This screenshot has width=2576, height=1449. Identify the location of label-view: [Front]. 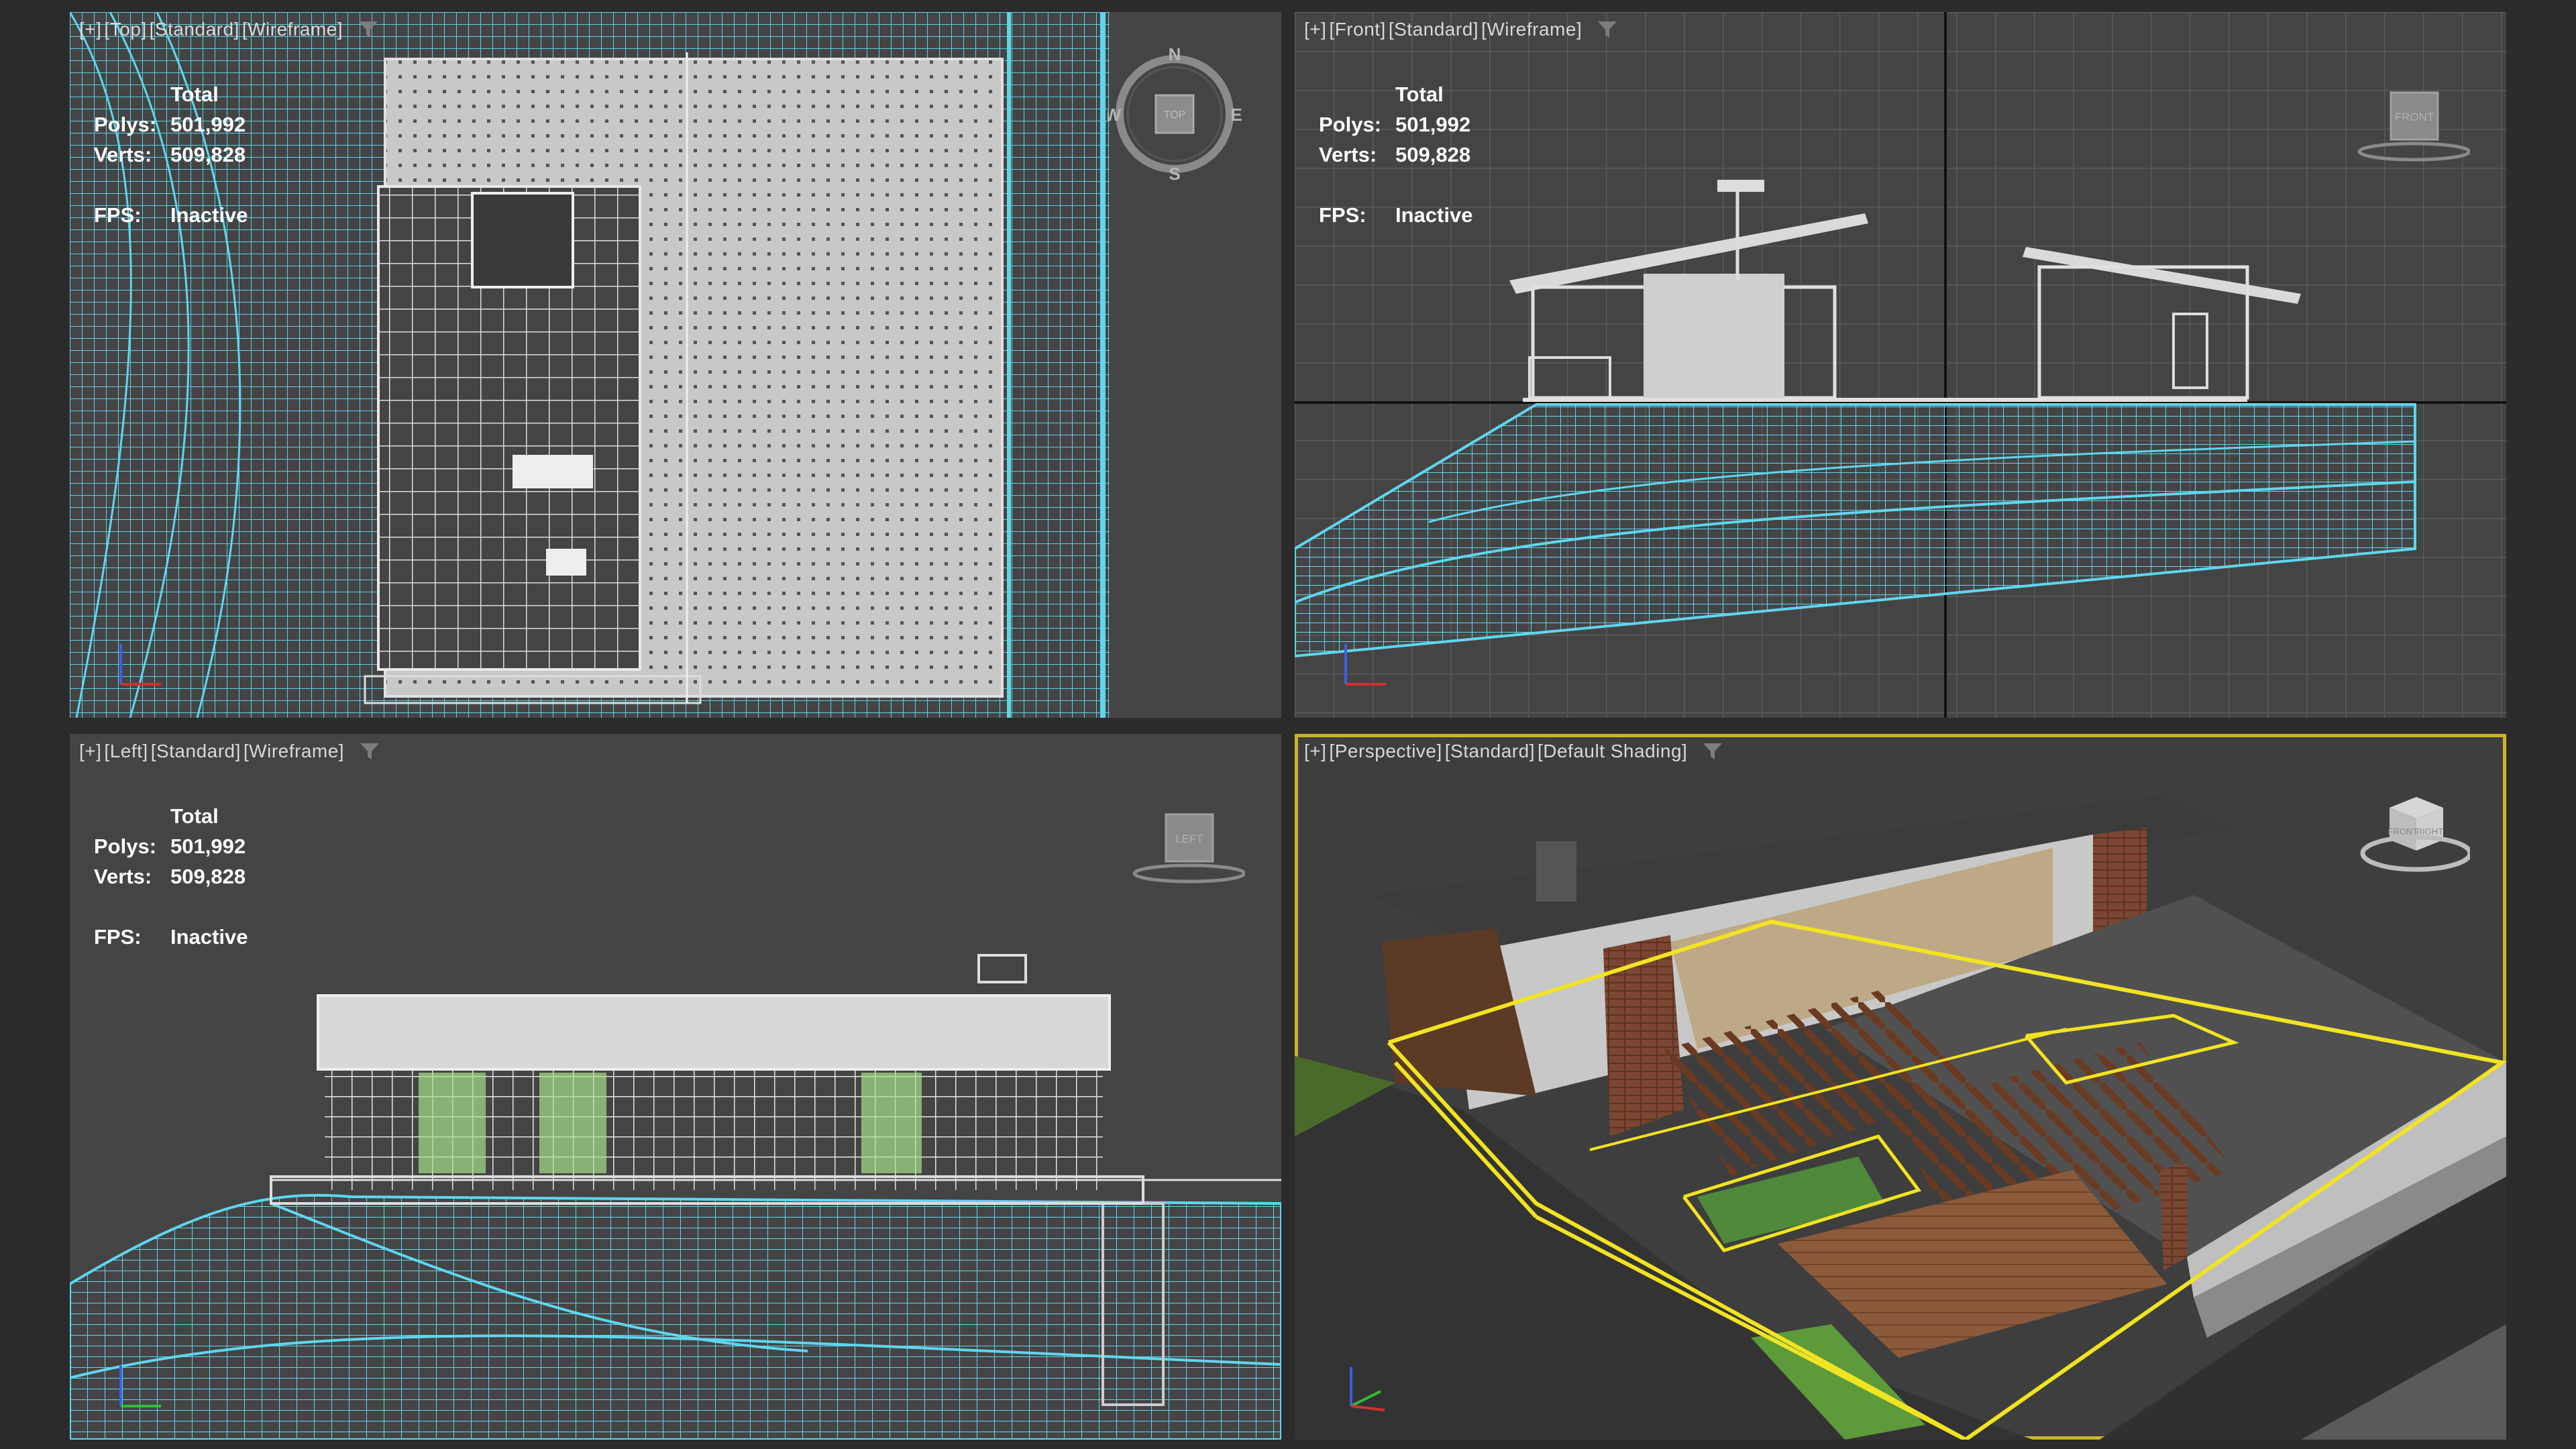
(1357, 29).